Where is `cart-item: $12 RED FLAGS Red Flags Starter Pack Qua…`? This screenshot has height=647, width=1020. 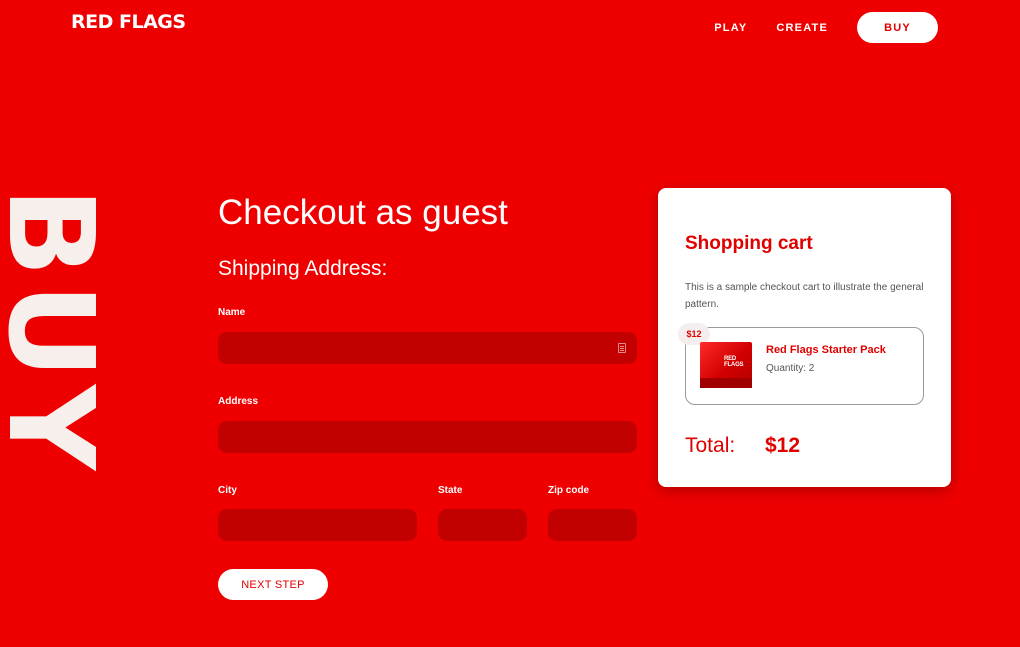 cart-item: $12 RED FLAGS Red Flags Starter Pack Qua… is located at coordinates (801, 364).